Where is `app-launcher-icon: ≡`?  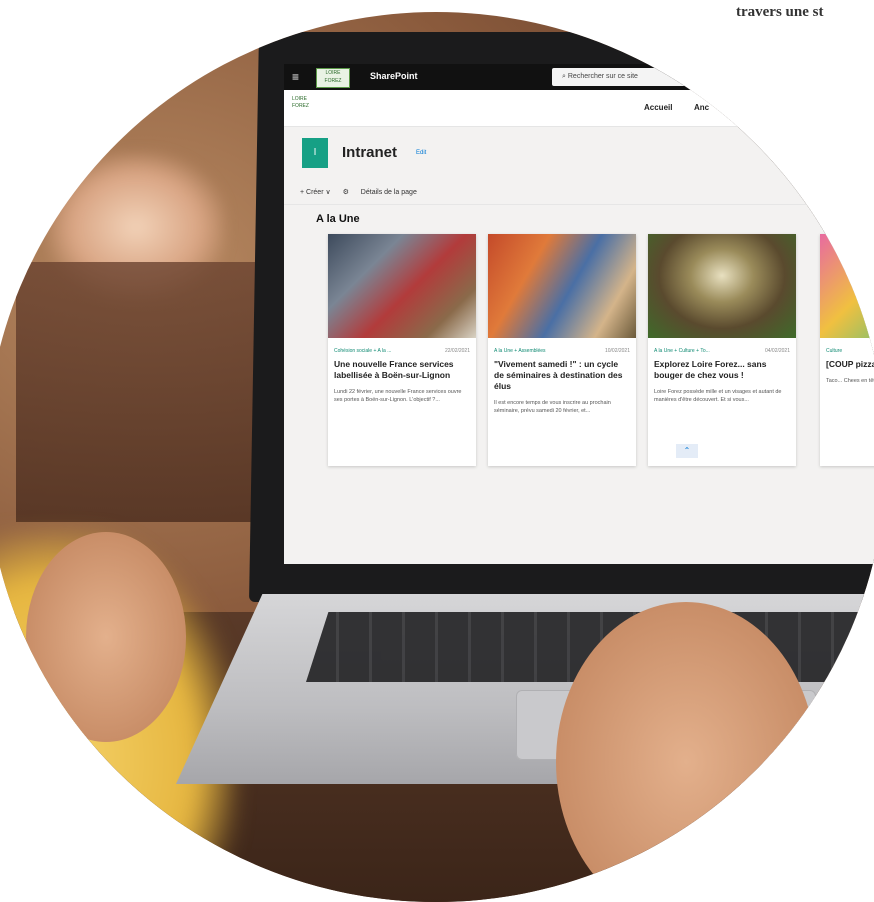
app-launcher-icon: ≡ is located at coordinates (295, 77).